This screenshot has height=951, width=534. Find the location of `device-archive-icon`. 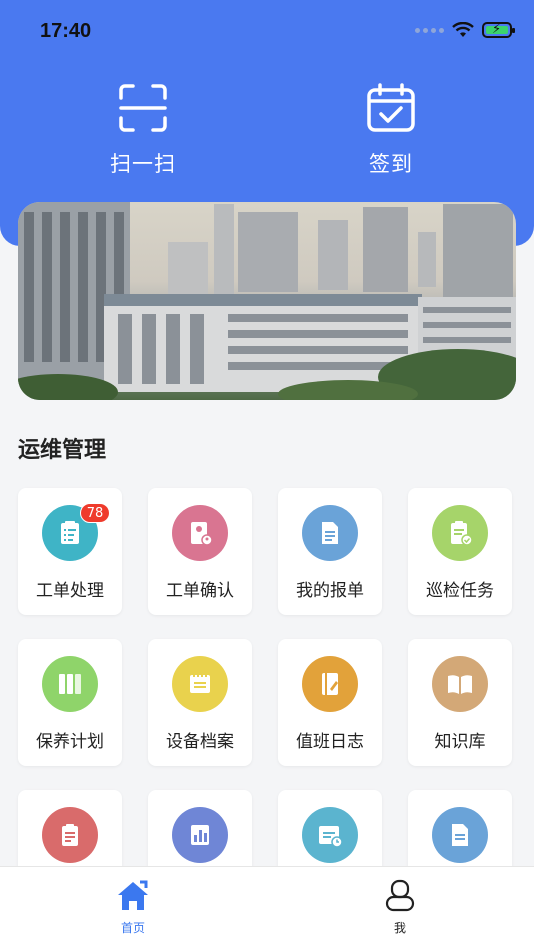

device-archive-icon is located at coordinates (200, 684).